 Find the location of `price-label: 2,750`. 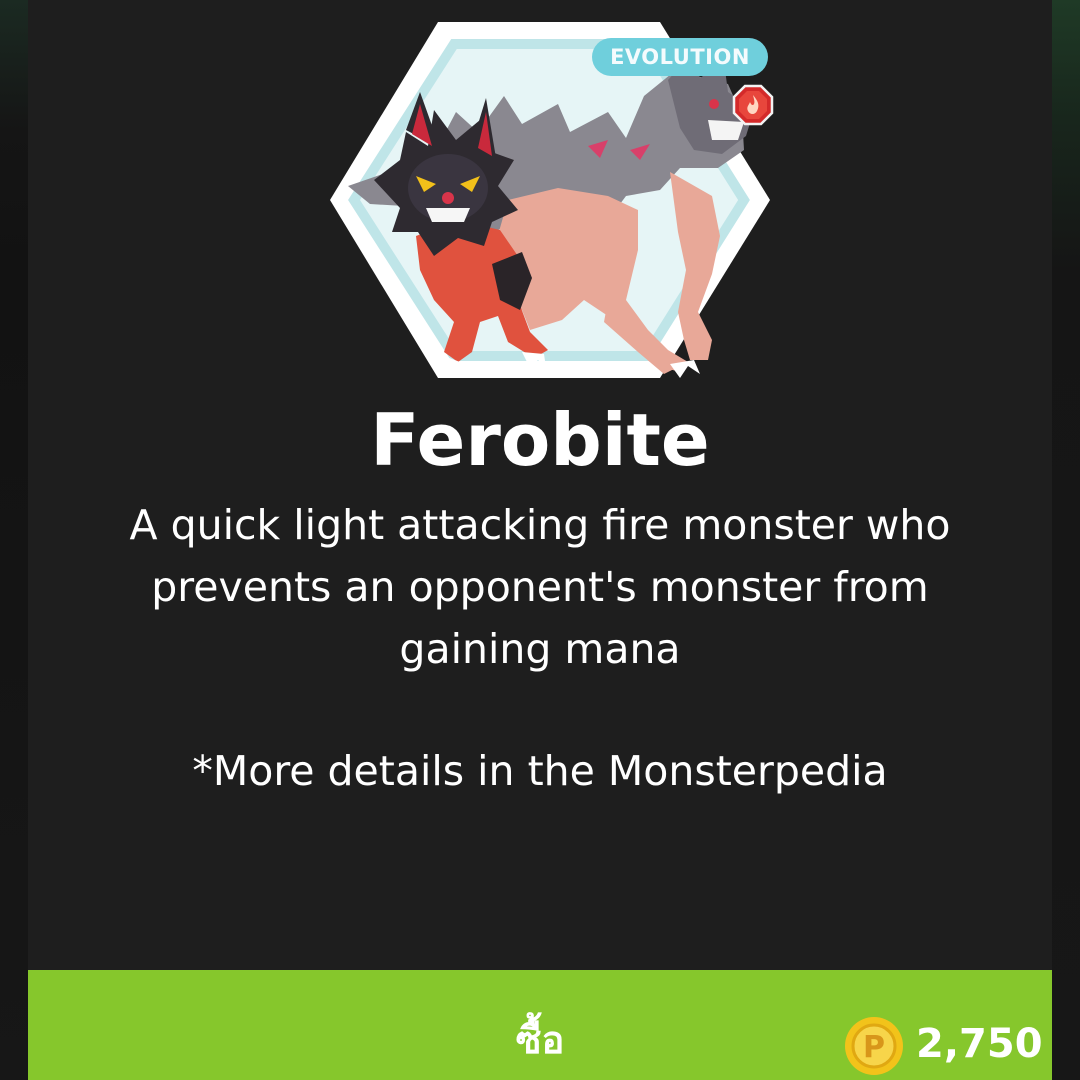

price-label: 2,750 is located at coordinates (979, 1044).